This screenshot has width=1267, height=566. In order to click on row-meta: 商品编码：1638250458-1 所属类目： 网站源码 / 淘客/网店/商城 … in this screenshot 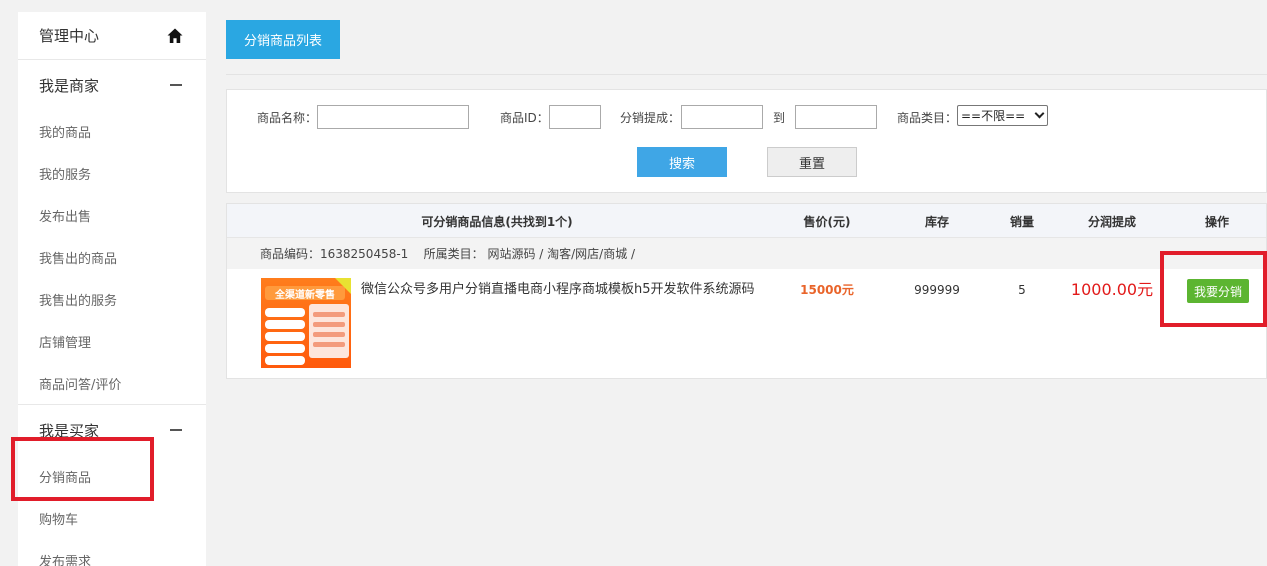, I will do `click(746, 253)`.